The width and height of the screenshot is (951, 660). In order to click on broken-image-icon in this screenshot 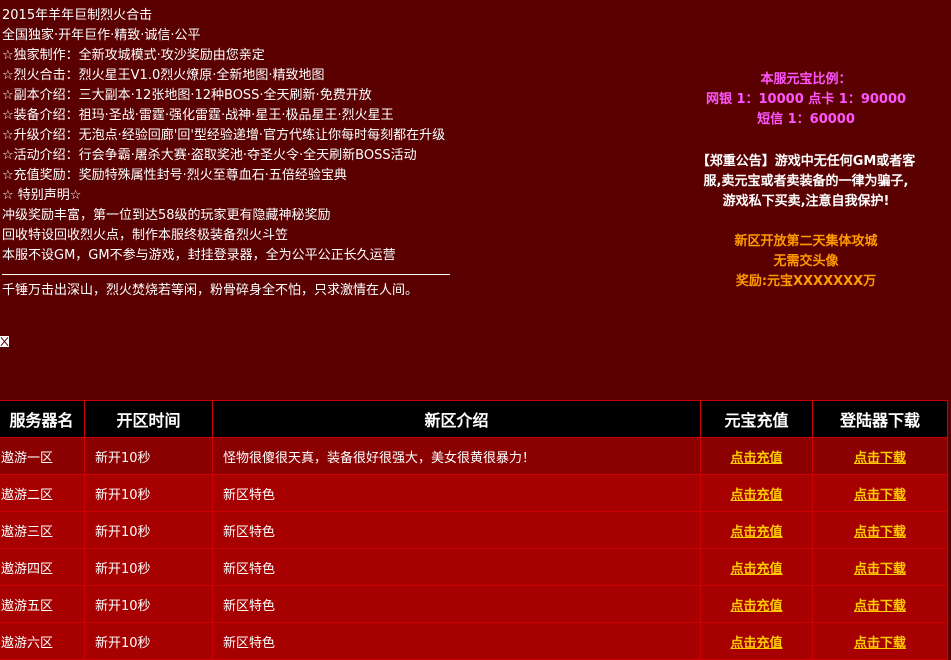, I will do `click(4, 341)`.